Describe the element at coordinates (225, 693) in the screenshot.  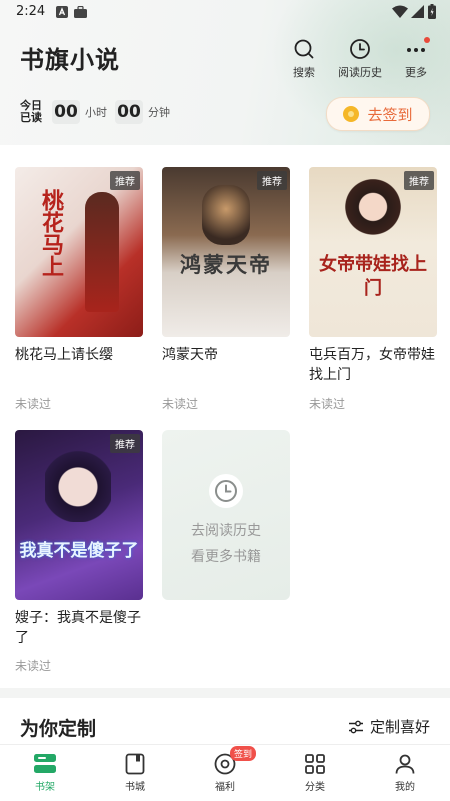
I see `section-divider` at that location.